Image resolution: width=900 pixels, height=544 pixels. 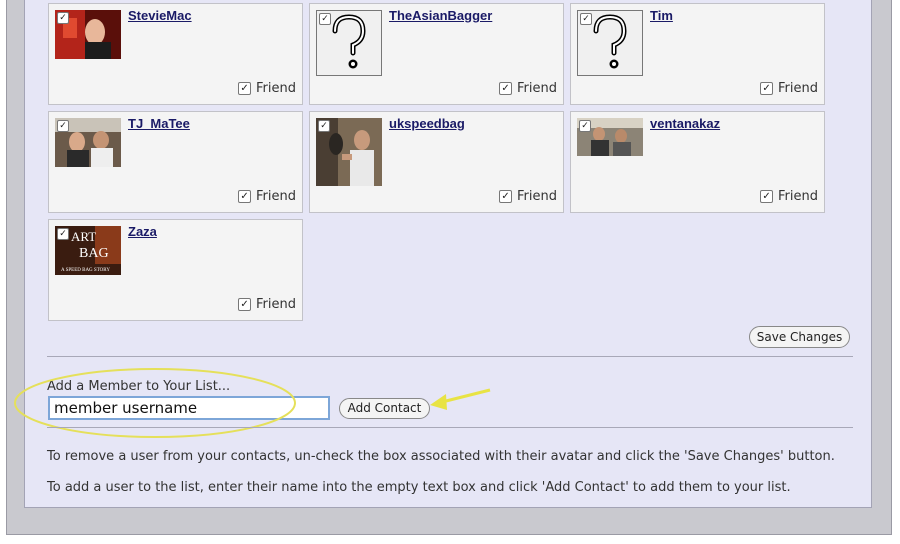 What do you see at coordinates (160, 15) in the screenshot?
I see `member-username-link: StevieMac` at bounding box center [160, 15].